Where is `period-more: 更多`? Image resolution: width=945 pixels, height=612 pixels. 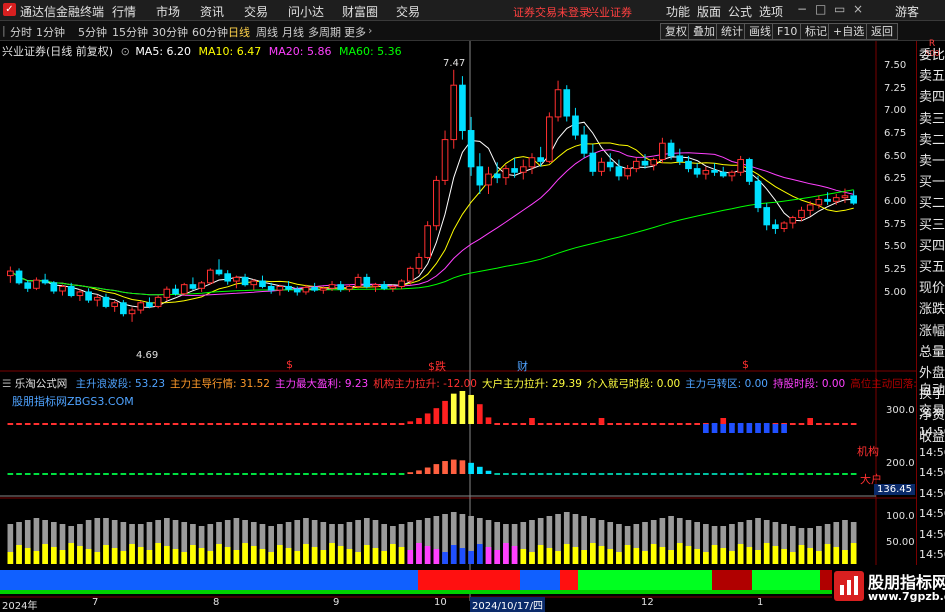
period-more: 更多 is located at coordinates (355, 32).